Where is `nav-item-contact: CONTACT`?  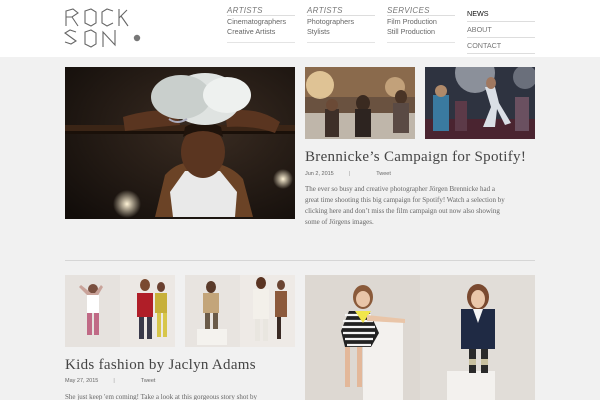
nav-item-contact: CONTACT is located at coordinates (501, 46).